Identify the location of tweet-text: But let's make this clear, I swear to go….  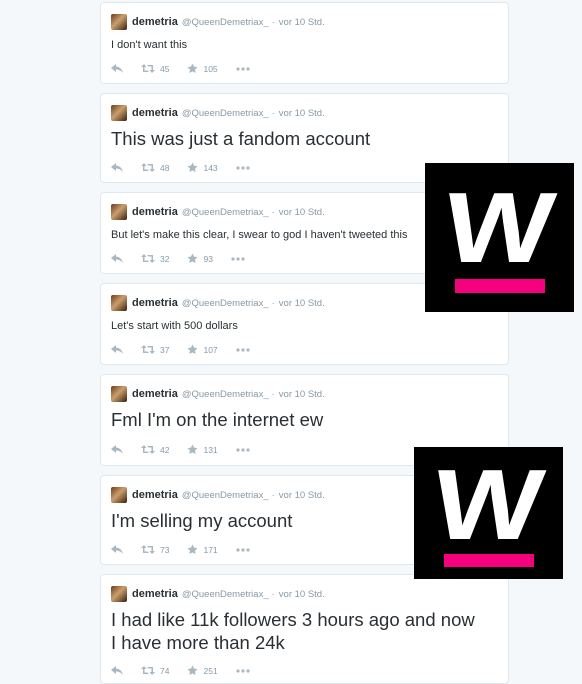
(259, 235).